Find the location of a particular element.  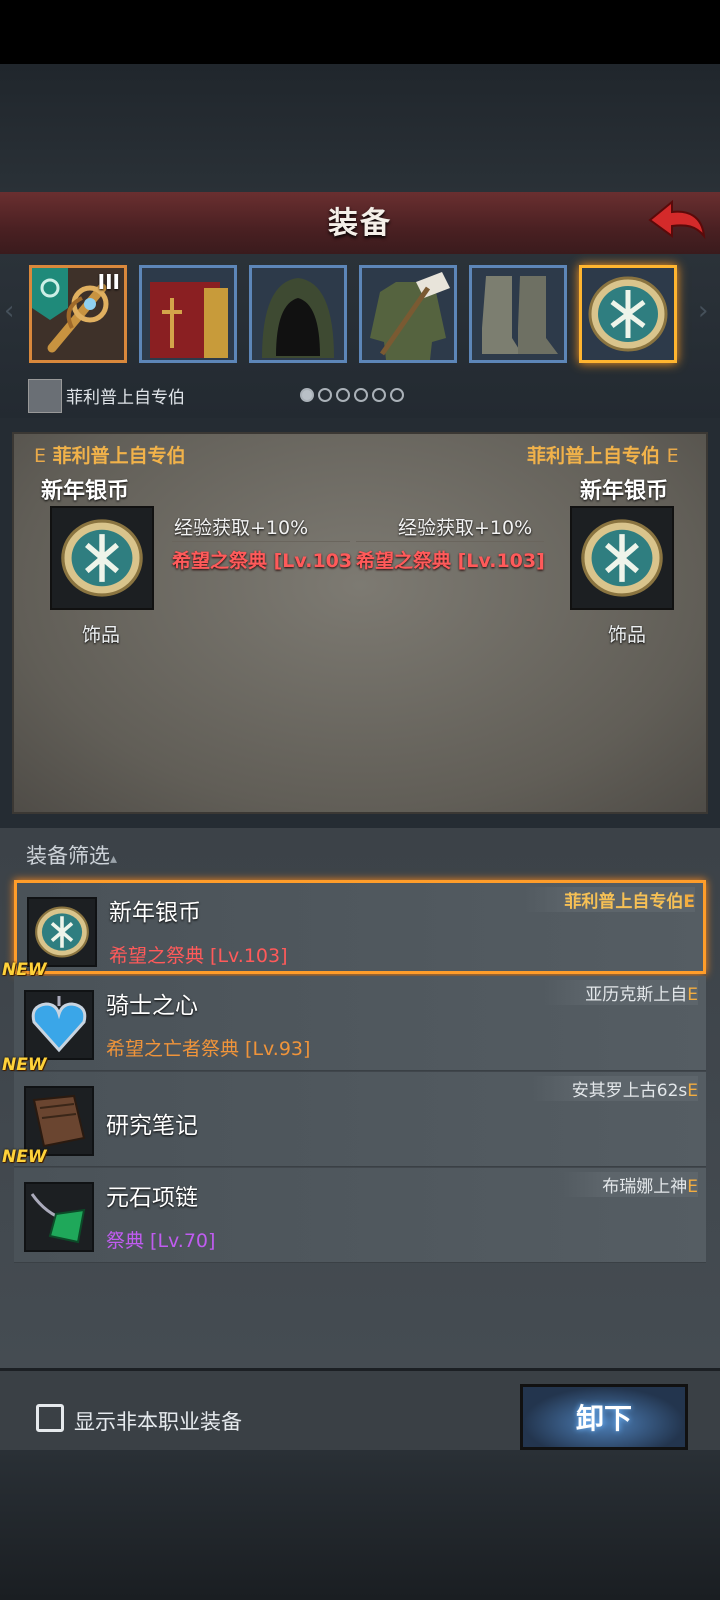

item-set: 希望之亡者祭典 [Lv.93] is located at coordinates (208, 1049).